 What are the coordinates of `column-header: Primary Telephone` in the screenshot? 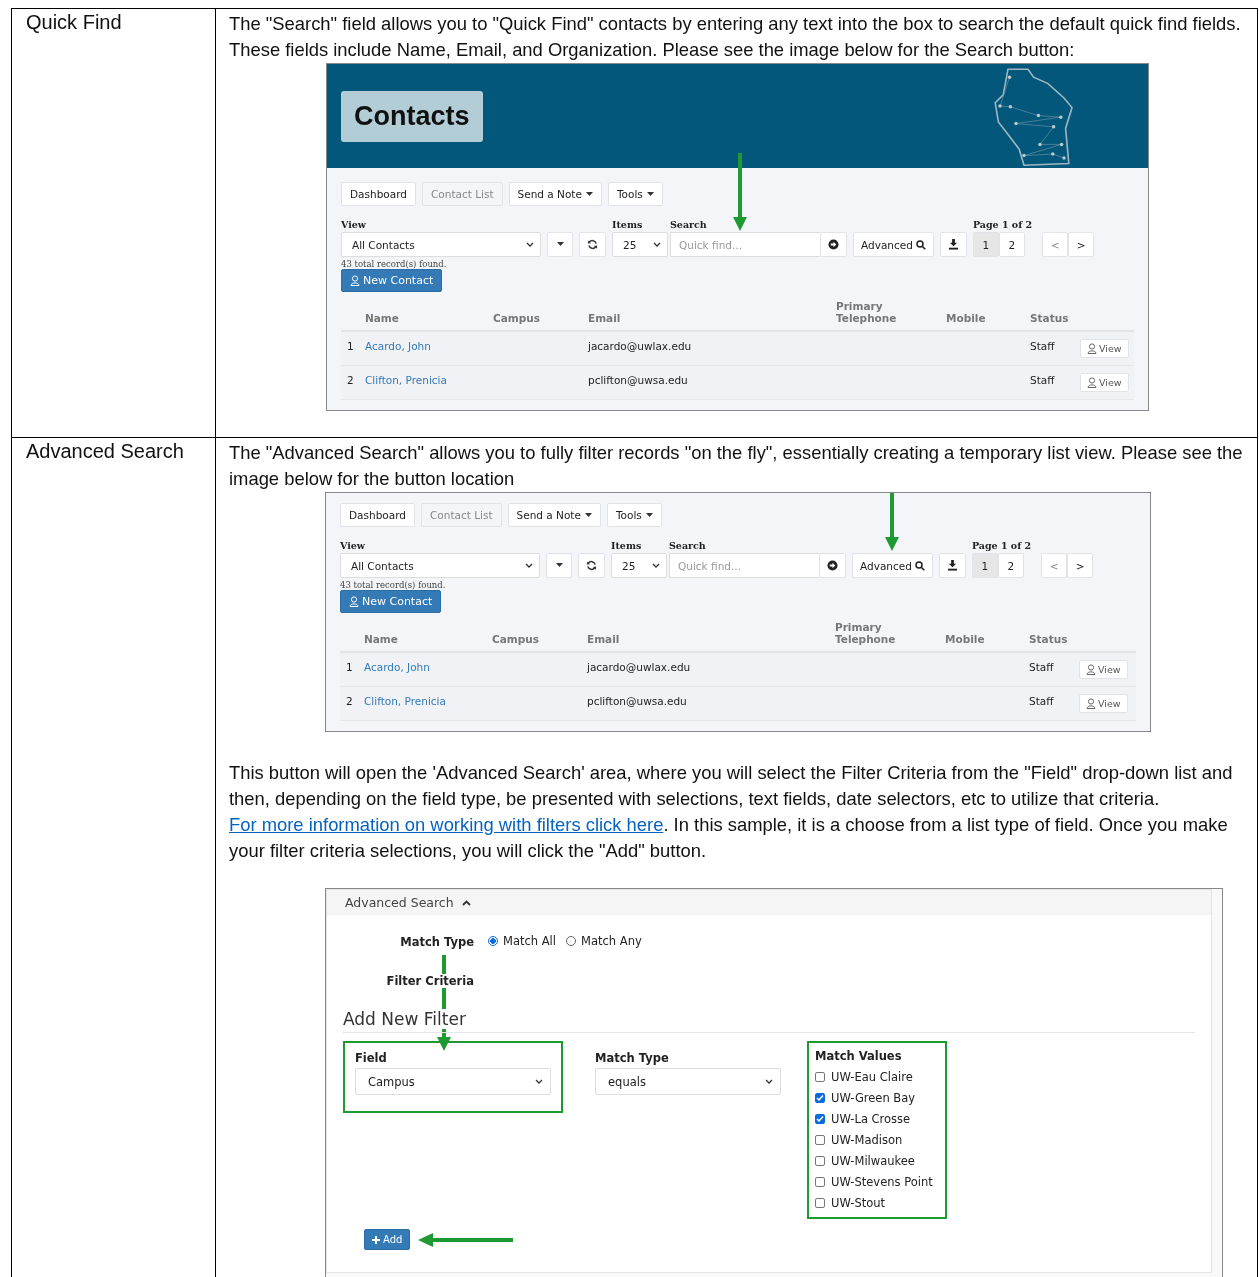 It's located at (866, 634).